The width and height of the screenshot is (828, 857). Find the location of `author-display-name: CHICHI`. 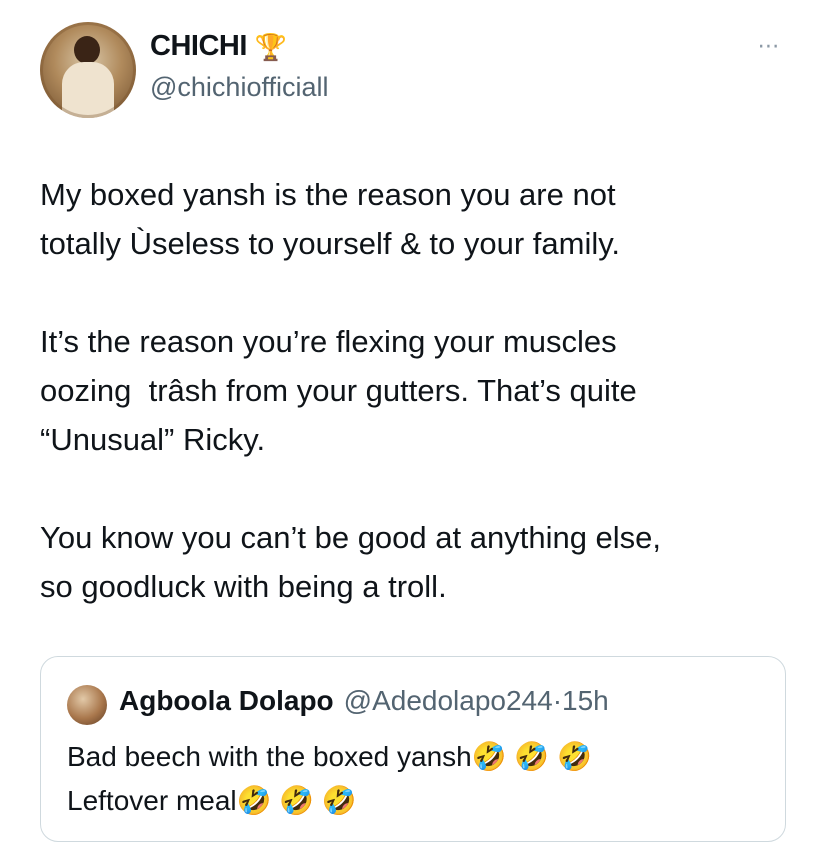

author-display-name: CHICHI is located at coordinates (198, 46).